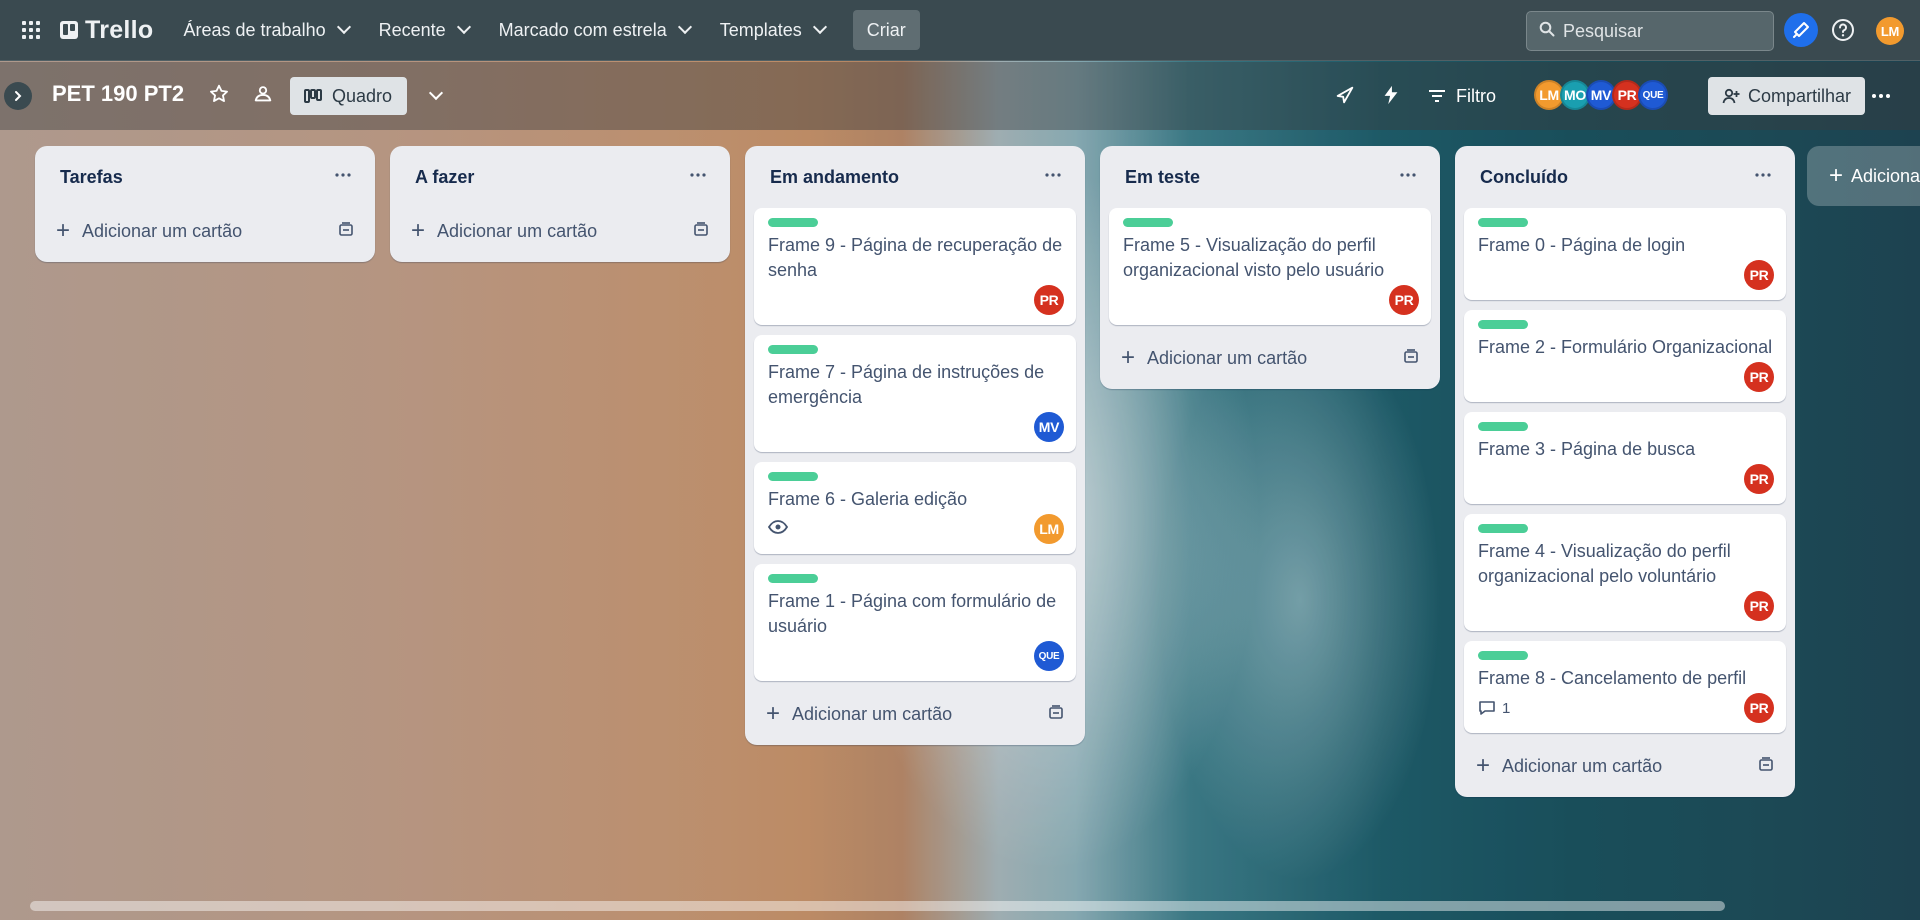 The width and height of the screenshot is (1920, 920). I want to click on card: Frame 8 - Cancelamento de perfil 1 PR, so click(1625, 687).